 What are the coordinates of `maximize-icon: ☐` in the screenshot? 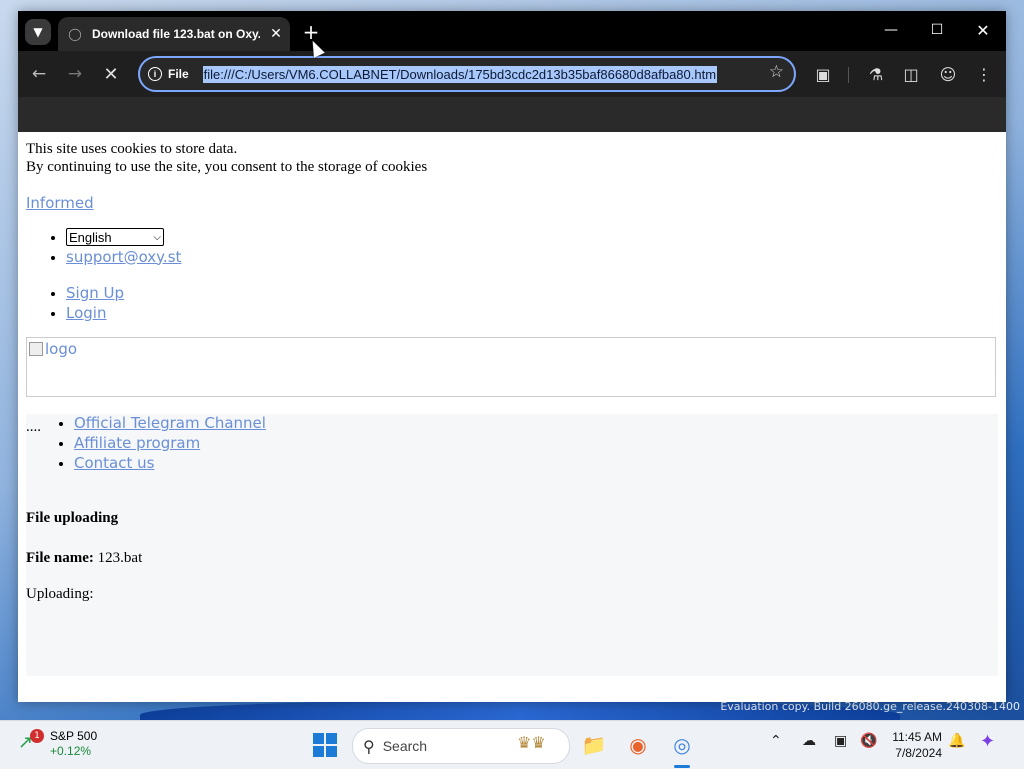 It's located at (937, 30).